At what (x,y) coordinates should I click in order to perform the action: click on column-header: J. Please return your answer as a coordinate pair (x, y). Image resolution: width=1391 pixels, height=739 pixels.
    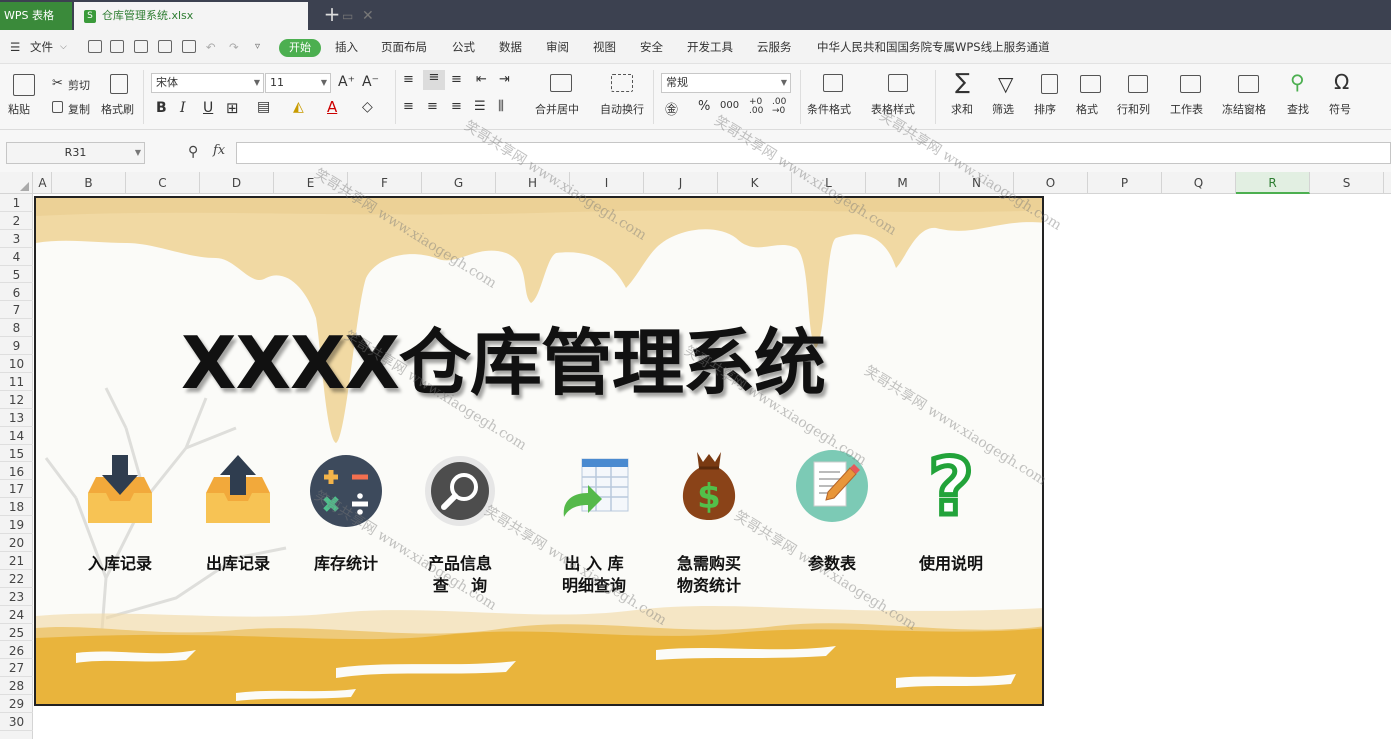
    Looking at the image, I should click on (681, 183).